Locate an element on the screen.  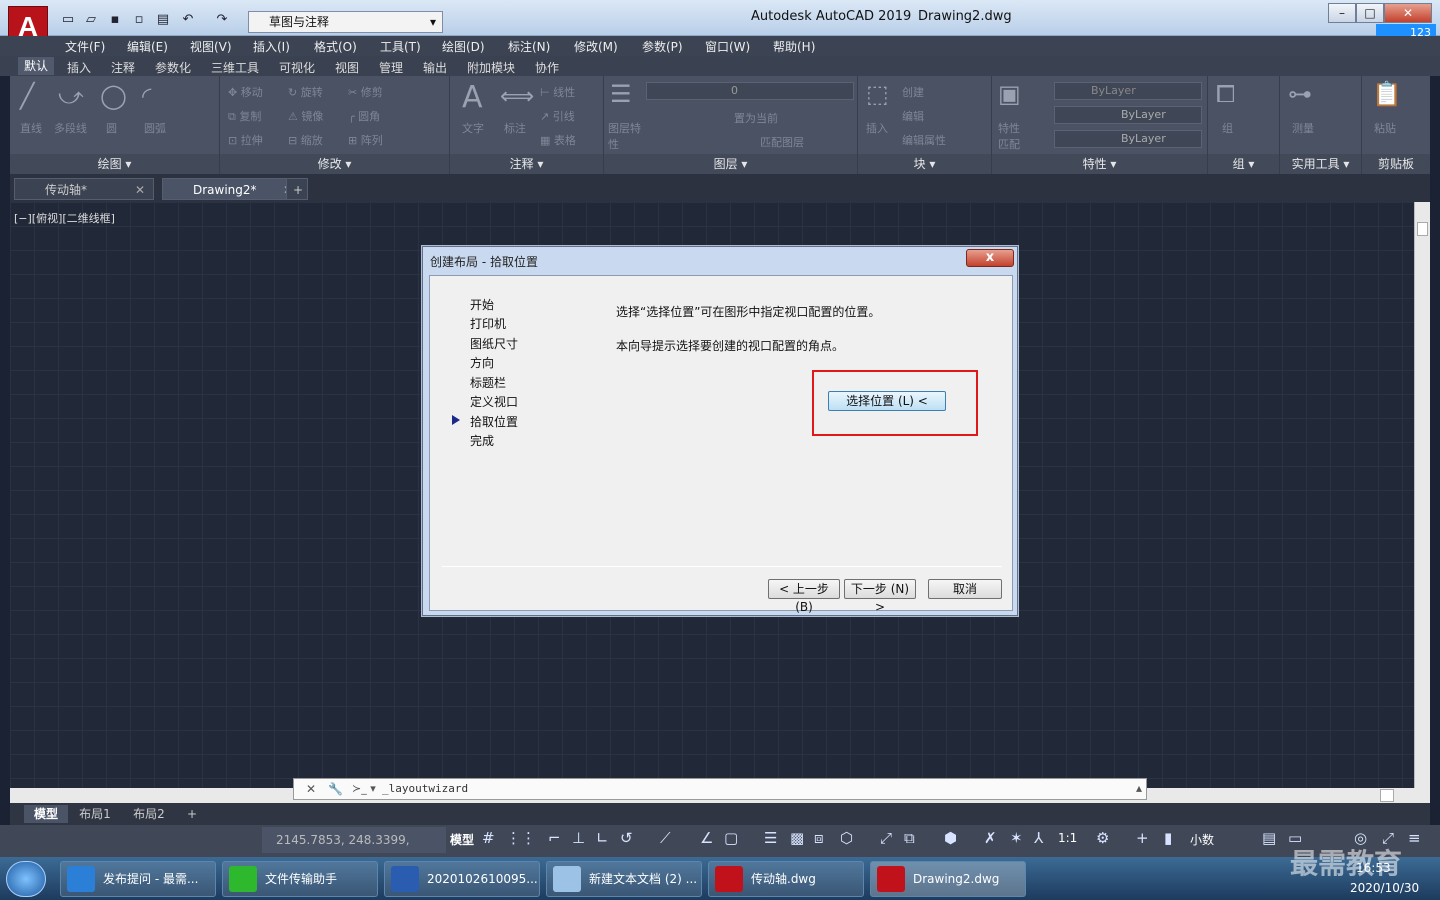
arc-tool: 圆弧 is located at coordinates (155, 128).